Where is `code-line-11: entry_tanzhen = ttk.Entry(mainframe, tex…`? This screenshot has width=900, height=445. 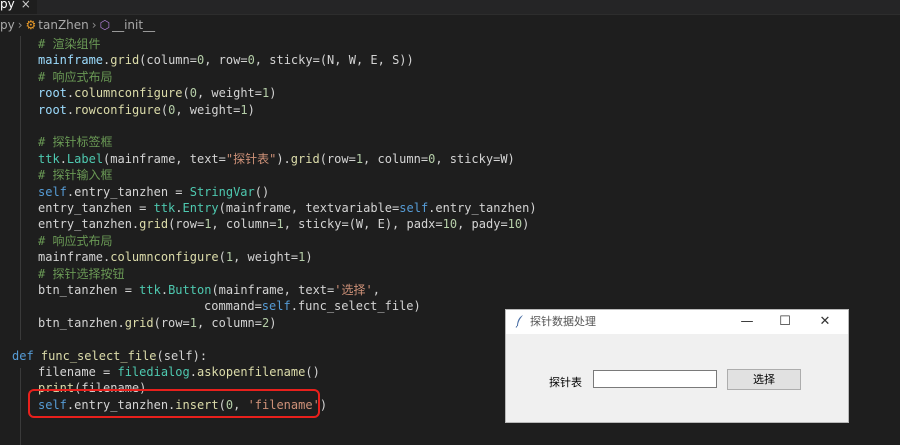 code-line-11: entry_tanzhen = ttk.Entry(mainframe, tex… is located at coordinates (287, 208).